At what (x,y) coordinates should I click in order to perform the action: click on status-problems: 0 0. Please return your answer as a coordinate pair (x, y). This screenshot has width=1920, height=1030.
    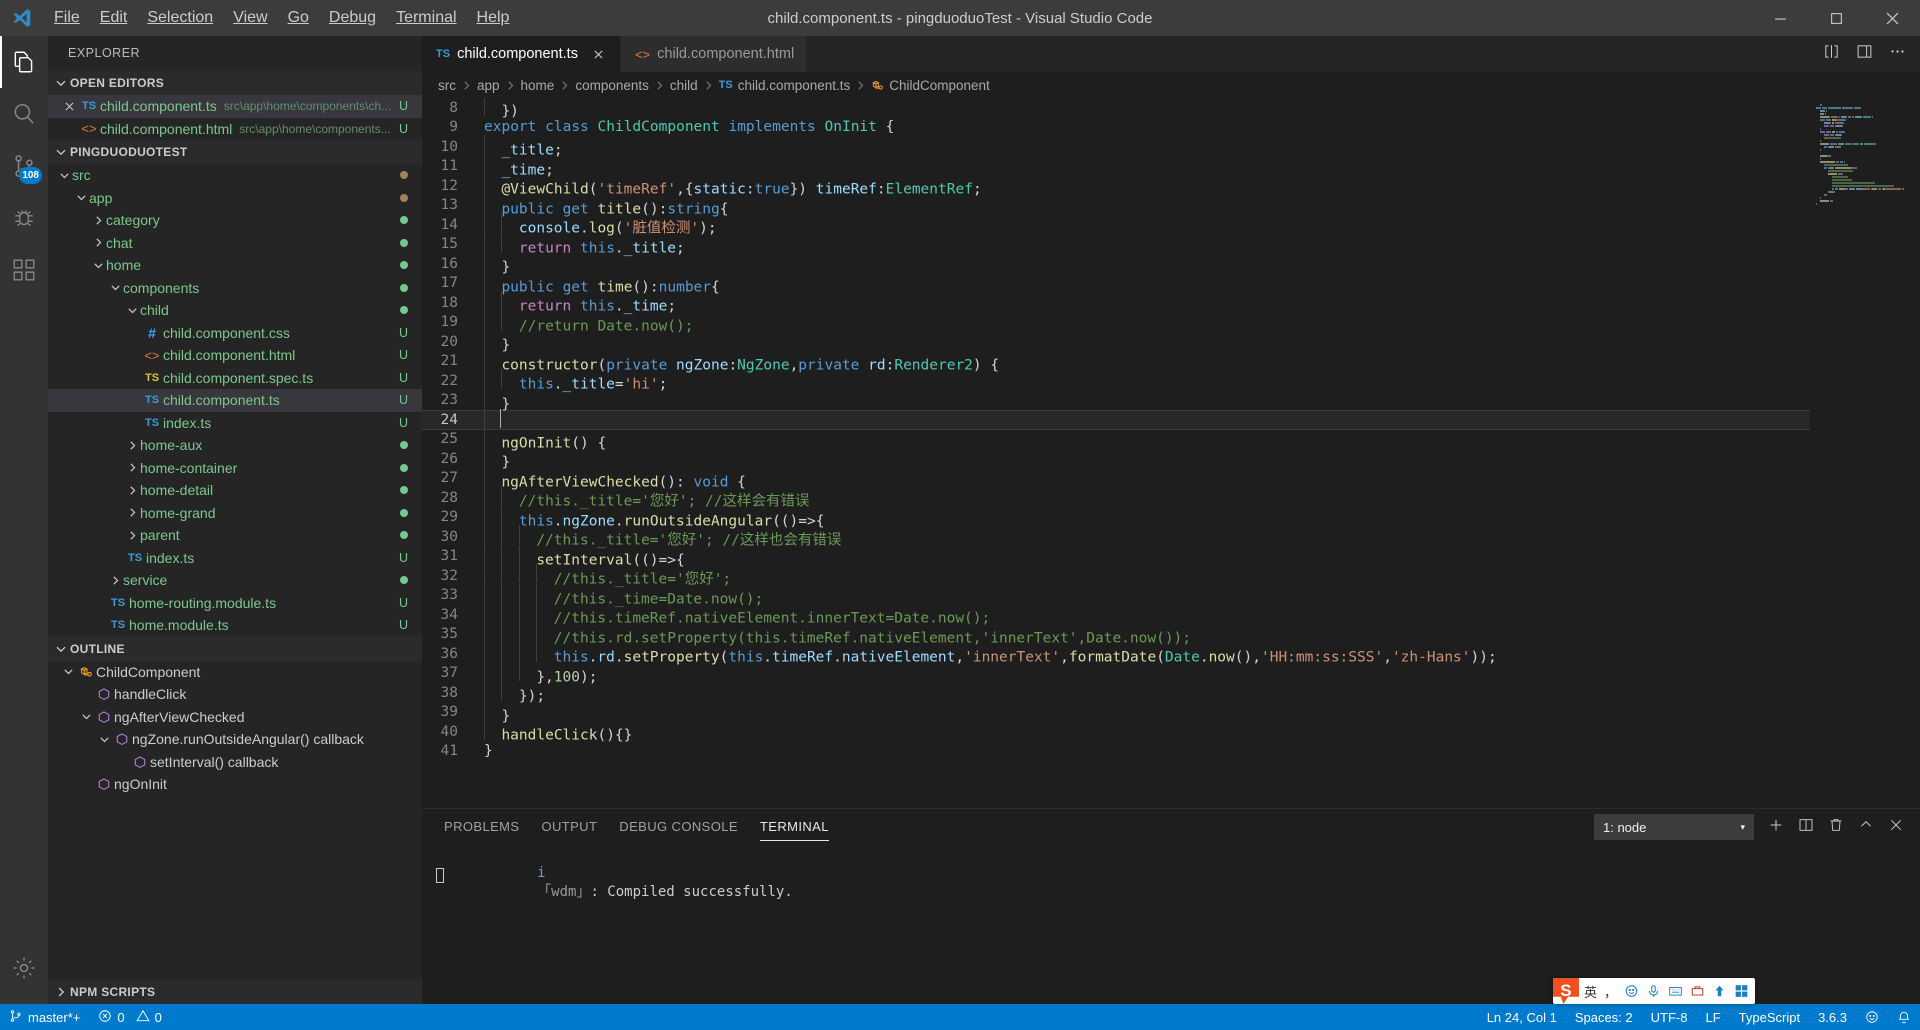
    Looking at the image, I should click on (129, 1017).